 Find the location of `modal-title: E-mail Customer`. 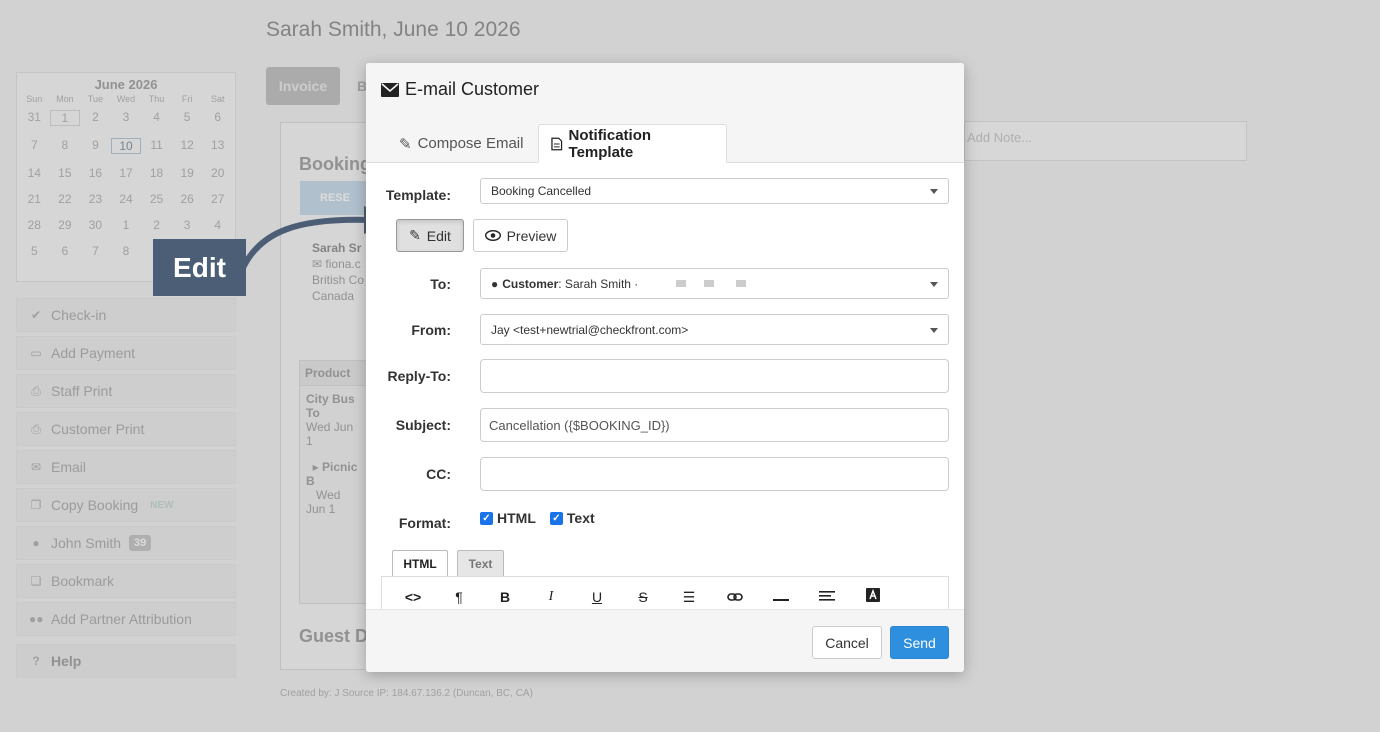

modal-title: E-mail Customer is located at coordinates (460, 89).